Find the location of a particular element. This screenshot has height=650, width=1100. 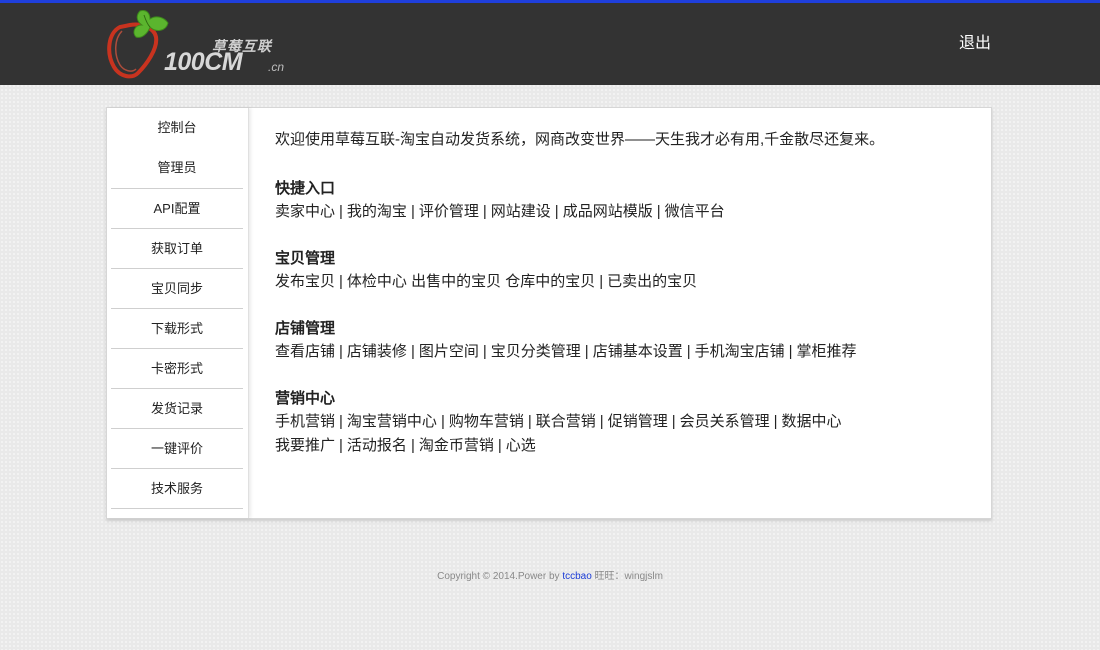

link-mobile-marketing: 手机营销 is located at coordinates (305, 421).